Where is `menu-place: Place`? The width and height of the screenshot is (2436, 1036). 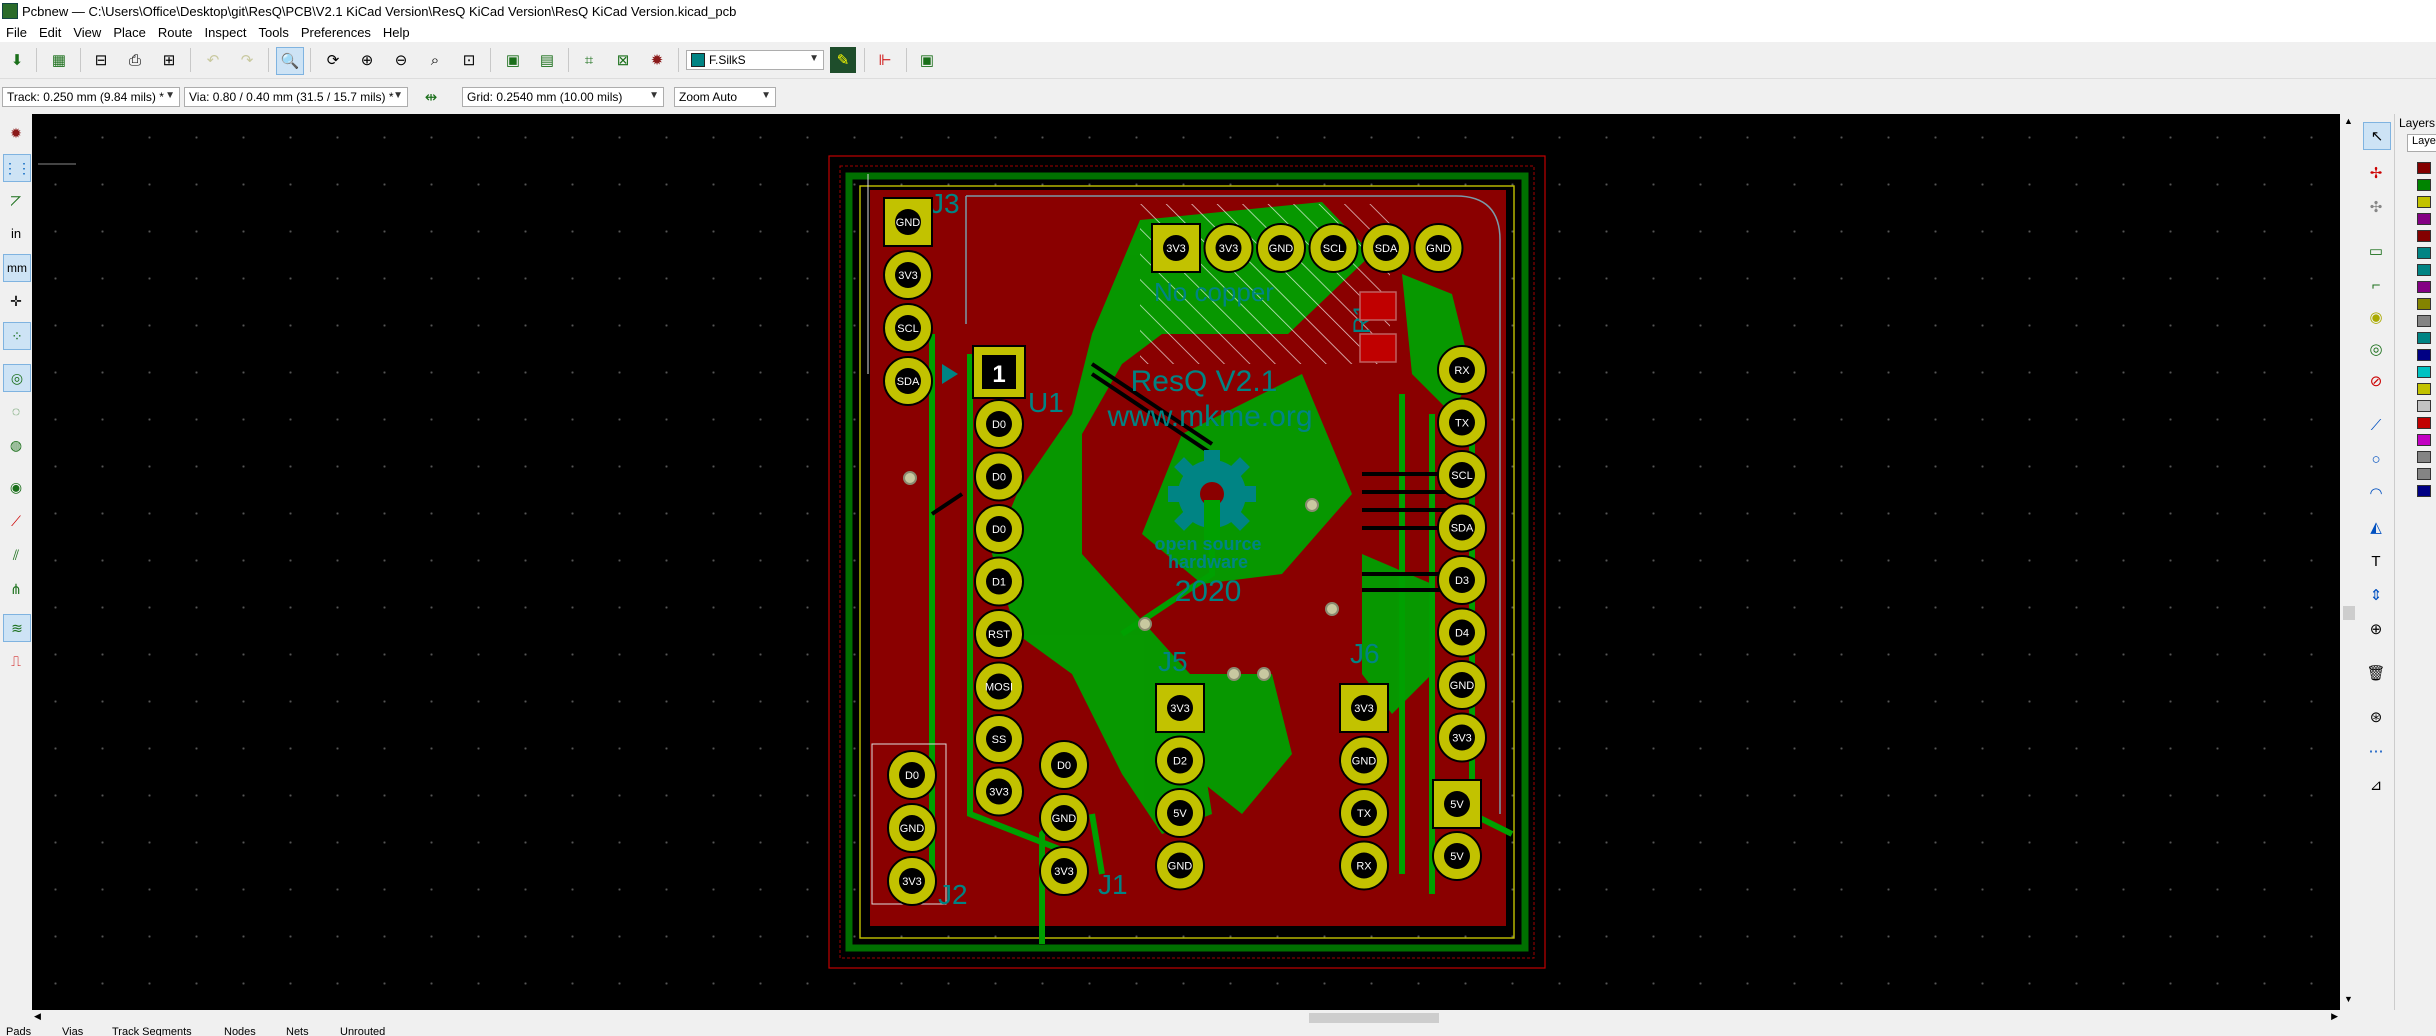
menu-place: Place is located at coordinates (129, 32).